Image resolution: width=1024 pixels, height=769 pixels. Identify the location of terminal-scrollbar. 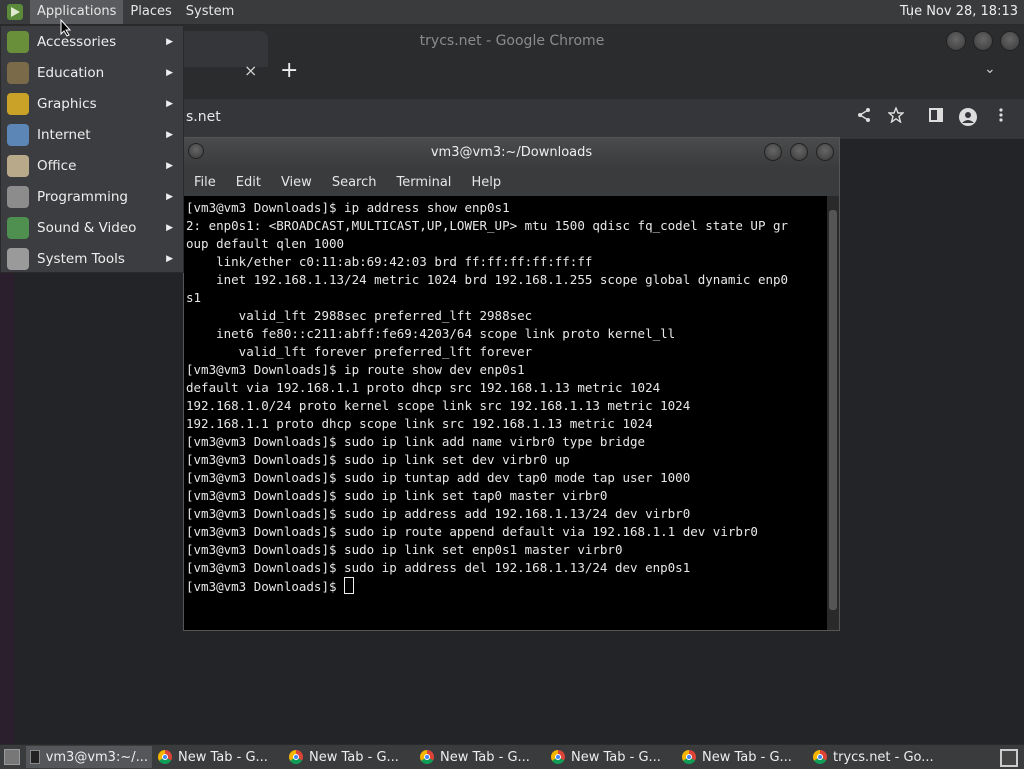
(833, 413).